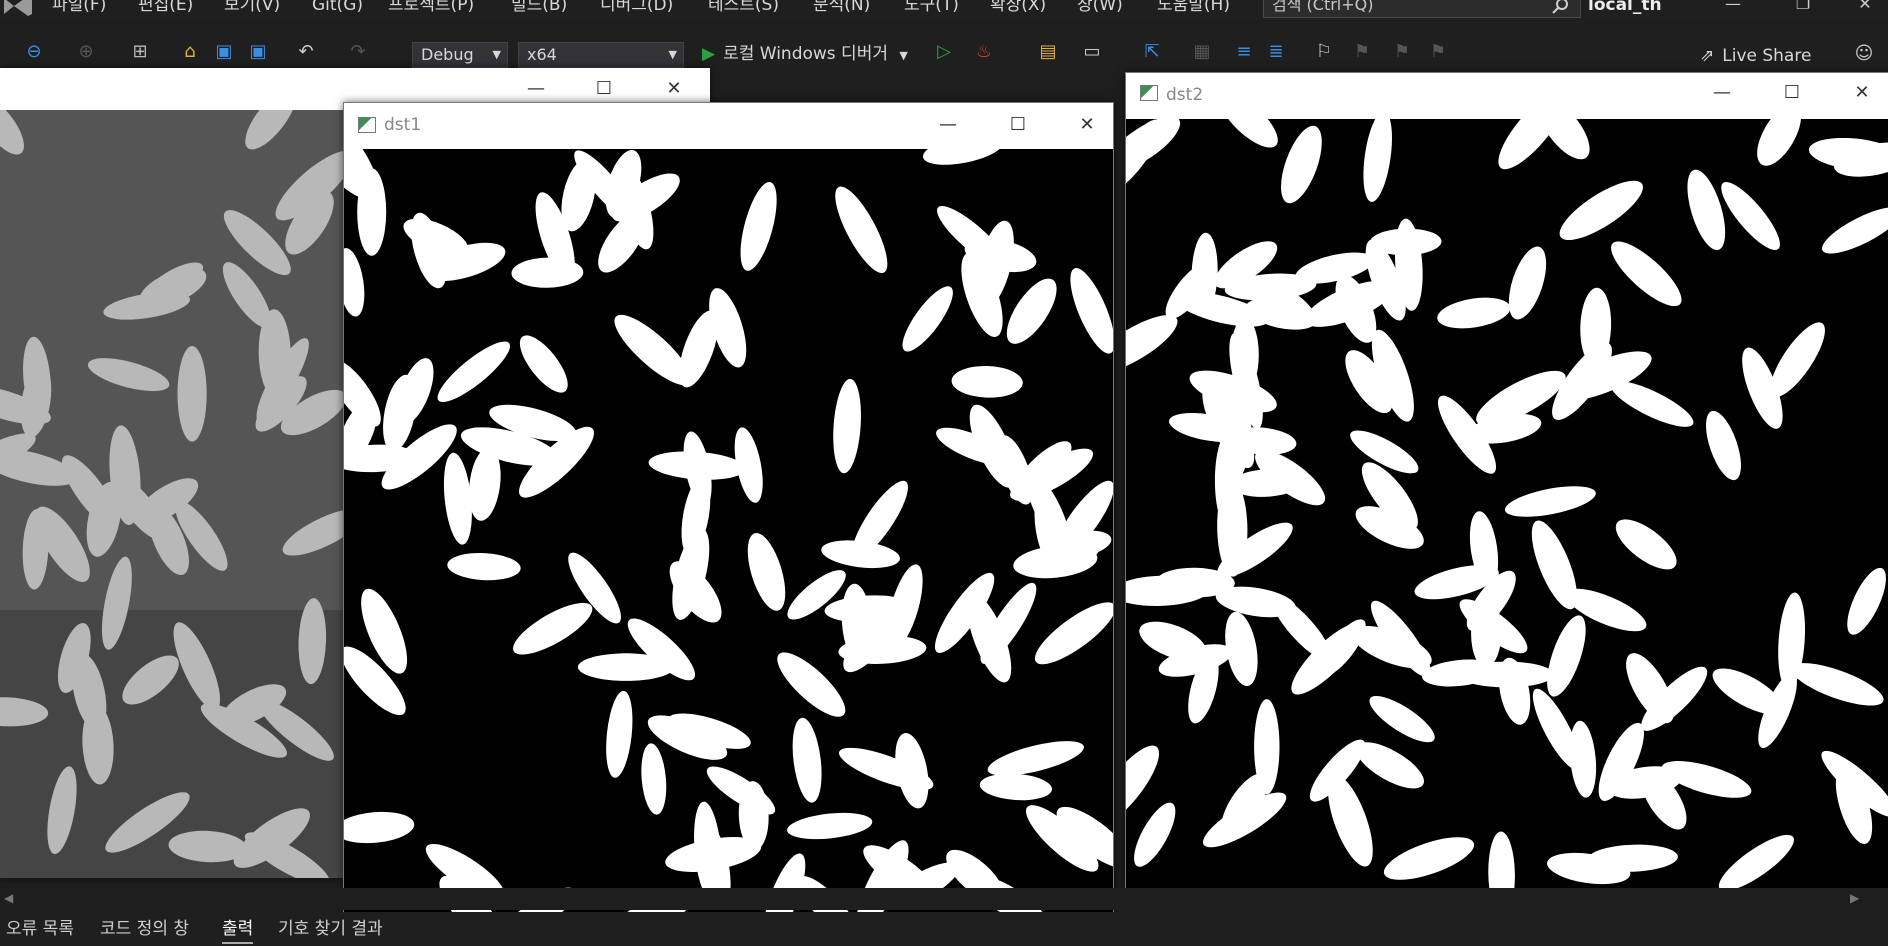  I want to click on start-debugging-button: ▶ 로컬 Windows 디버거 ▼, so click(805, 55).